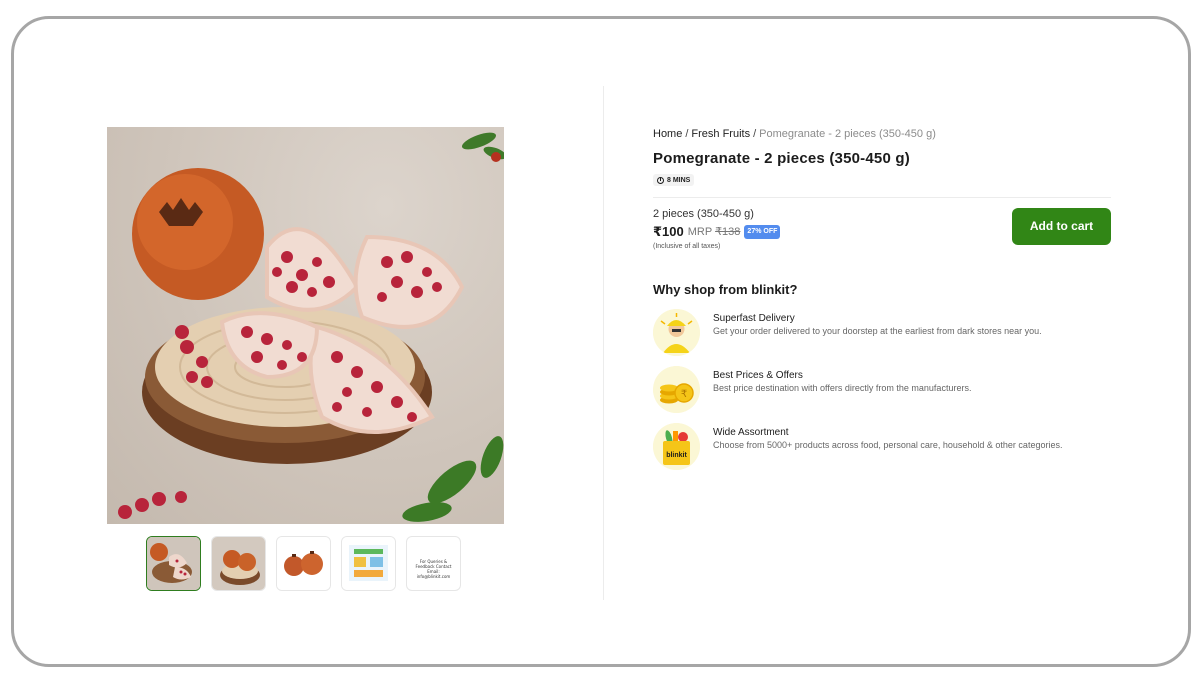 The height and width of the screenshot is (684, 1202). I want to click on feature-title: Wide Assortment, so click(751, 432).